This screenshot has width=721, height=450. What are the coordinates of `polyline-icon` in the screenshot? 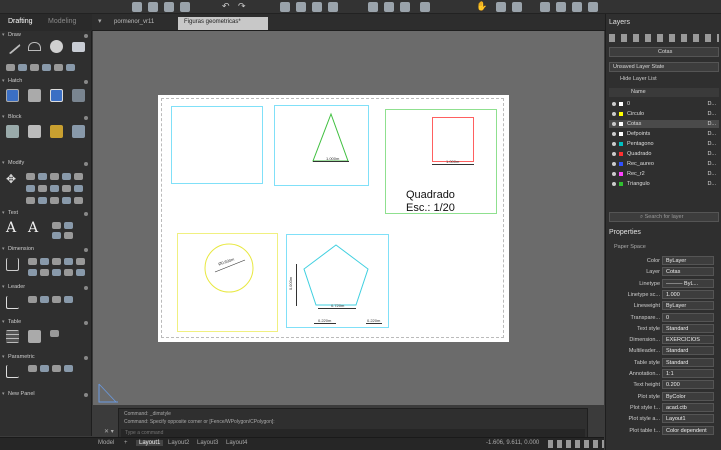 It's located at (34, 46).